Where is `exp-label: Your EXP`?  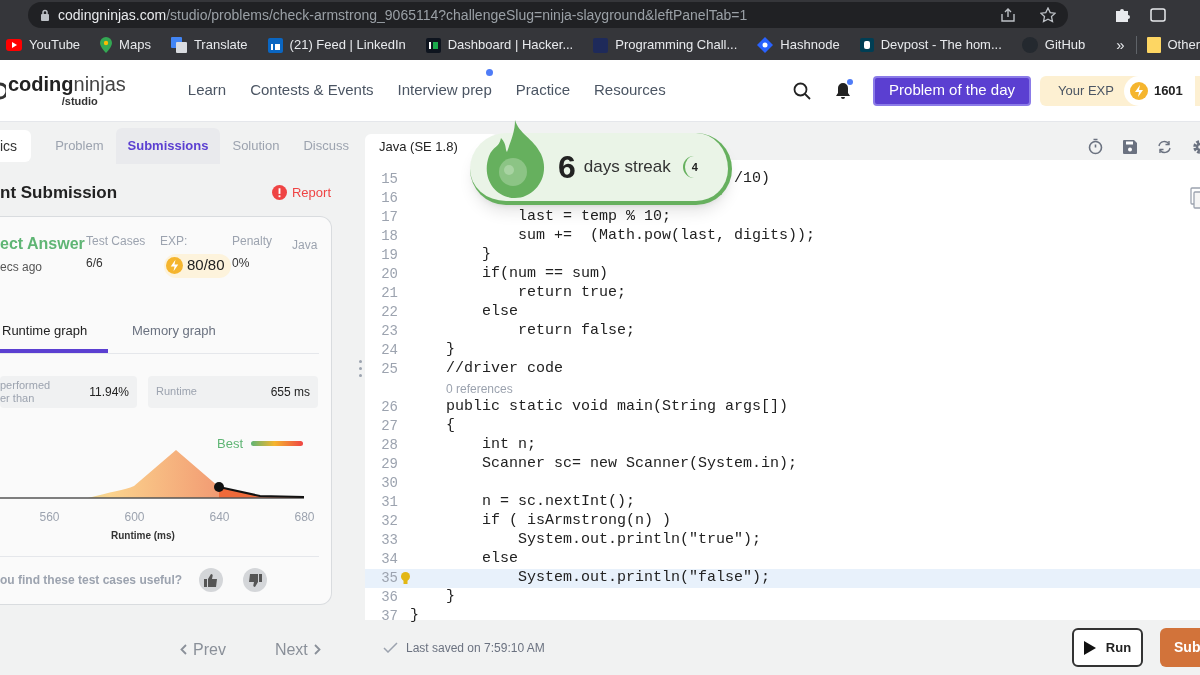
exp-label: Your EXP is located at coordinates (1086, 90).